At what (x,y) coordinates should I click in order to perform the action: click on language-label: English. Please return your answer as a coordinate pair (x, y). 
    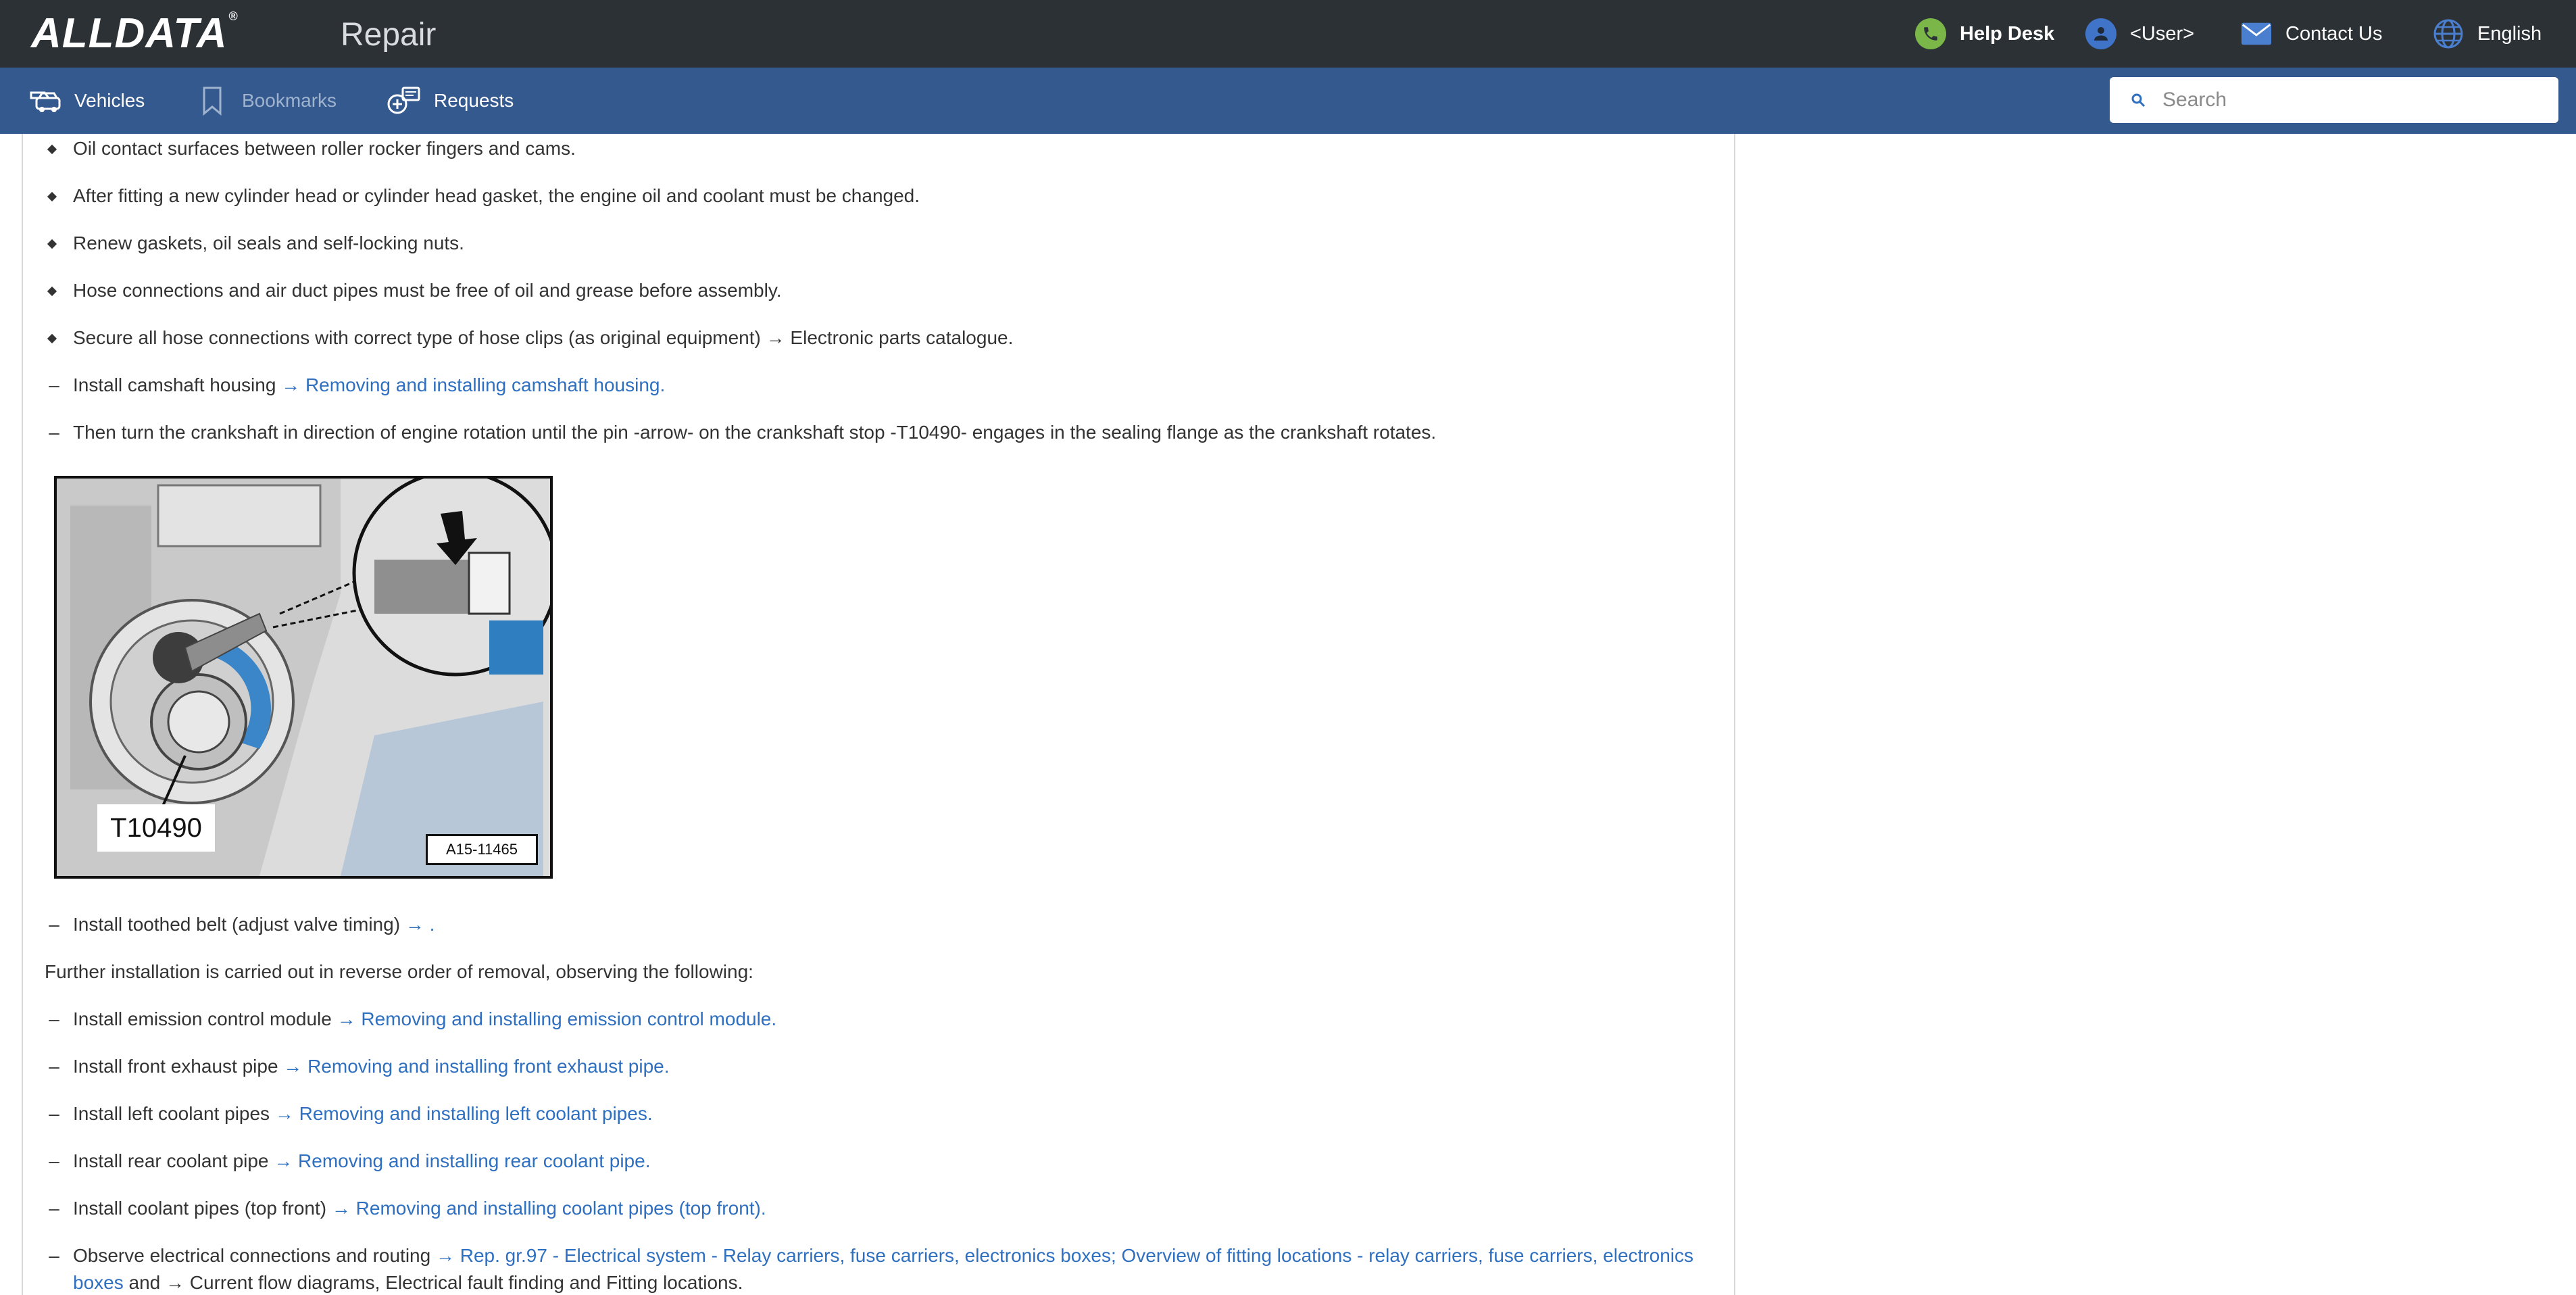
    Looking at the image, I should click on (2509, 33).